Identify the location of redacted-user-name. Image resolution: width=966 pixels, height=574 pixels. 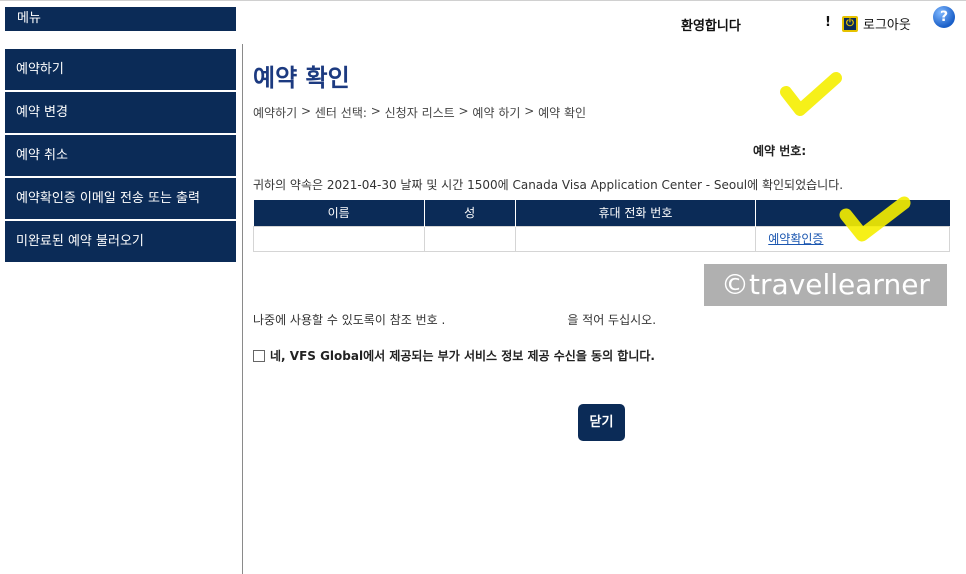
(786, 22).